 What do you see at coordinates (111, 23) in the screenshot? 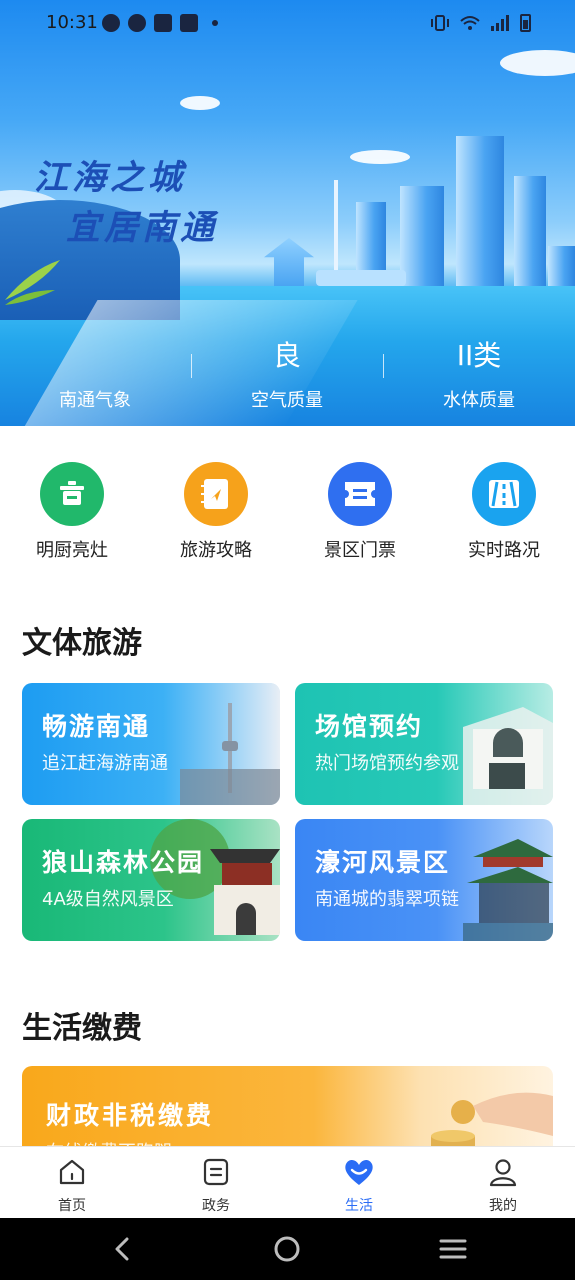
I see `chat-notification-icon` at bounding box center [111, 23].